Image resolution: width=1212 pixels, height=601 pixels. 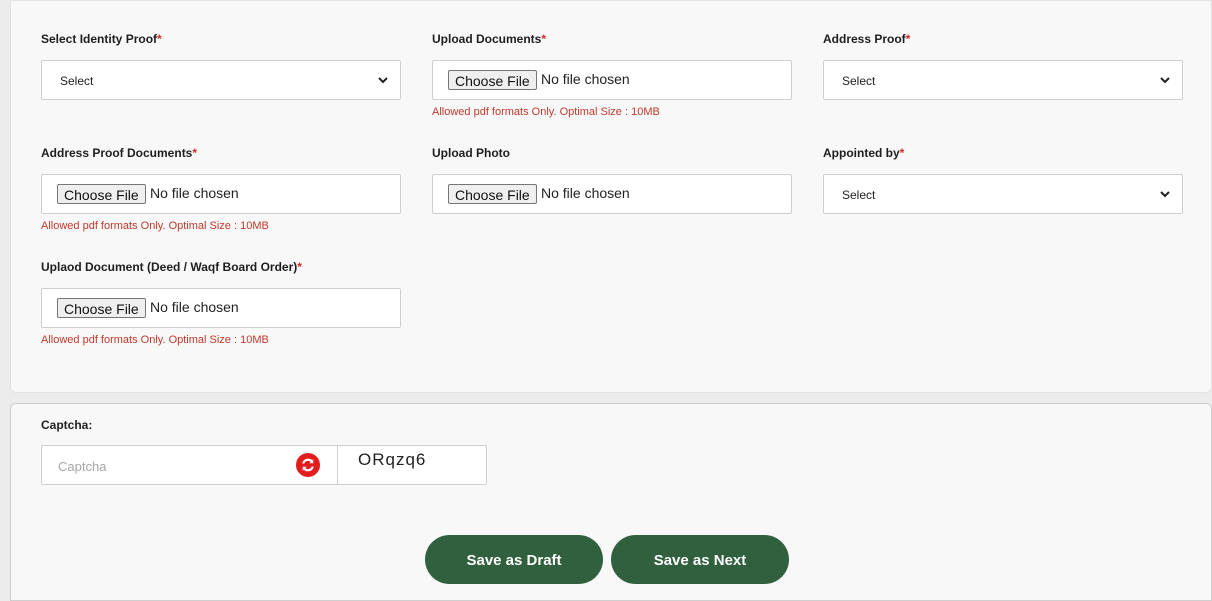 What do you see at coordinates (864, 153) in the screenshot?
I see `appointed-by-label: Appointed by*` at bounding box center [864, 153].